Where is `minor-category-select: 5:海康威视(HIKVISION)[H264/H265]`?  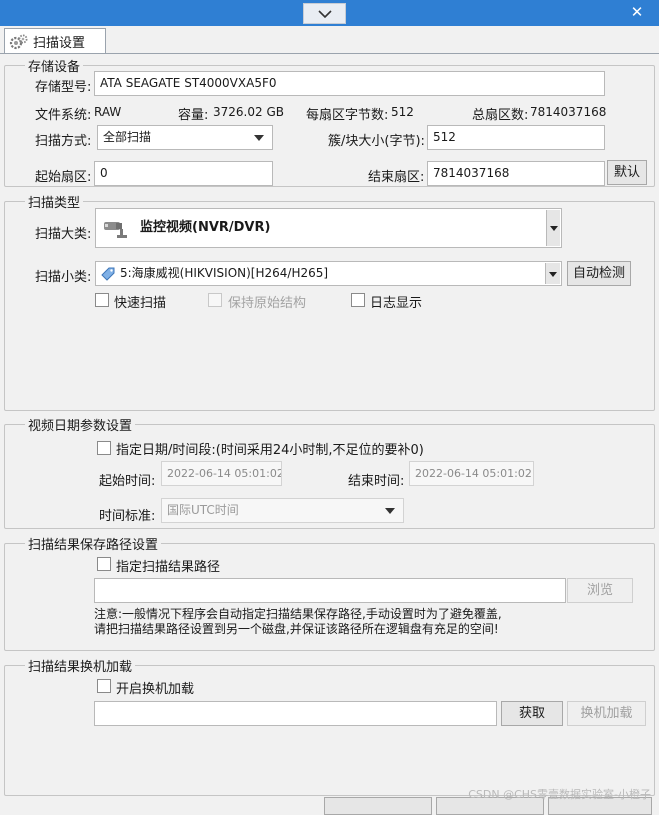
minor-category-select: 5:海康威视(HIKVISION)[H264/H265] is located at coordinates (328, 273).